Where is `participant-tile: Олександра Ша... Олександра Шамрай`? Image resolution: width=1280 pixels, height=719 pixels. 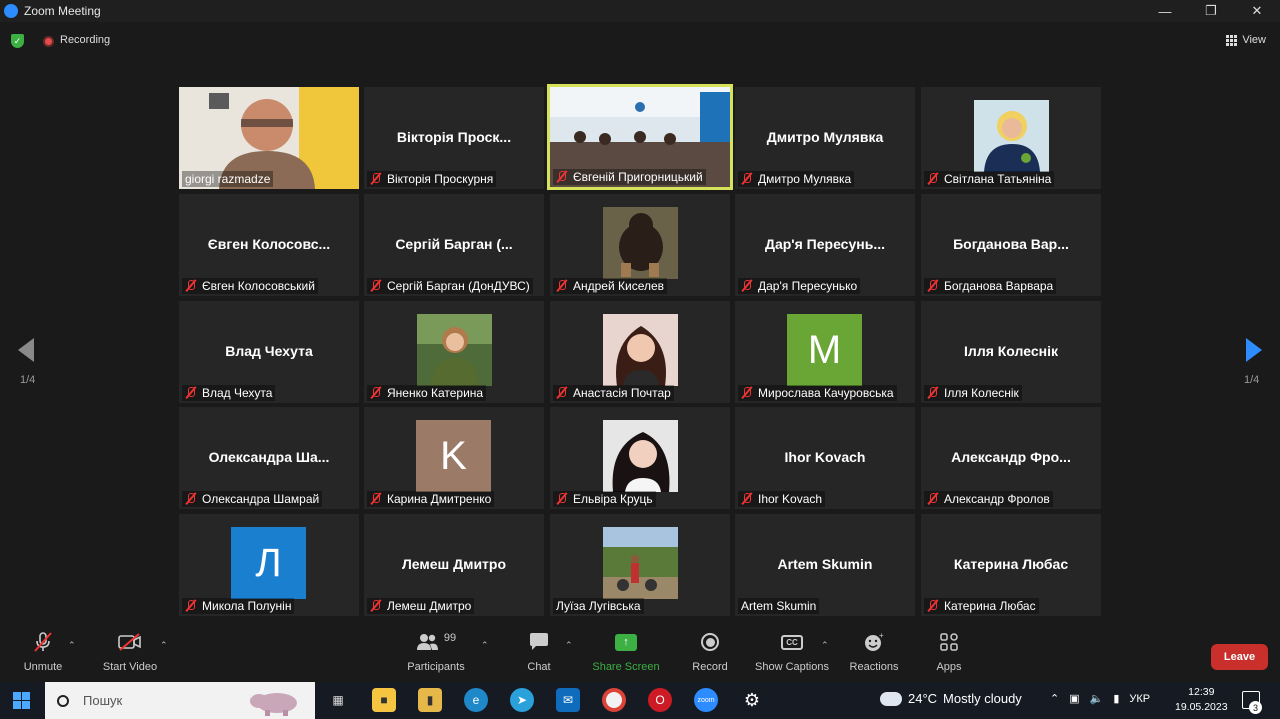 participant-tile: Олександра Ша... Олександра Шамрай is located at coordinates (269, 458).